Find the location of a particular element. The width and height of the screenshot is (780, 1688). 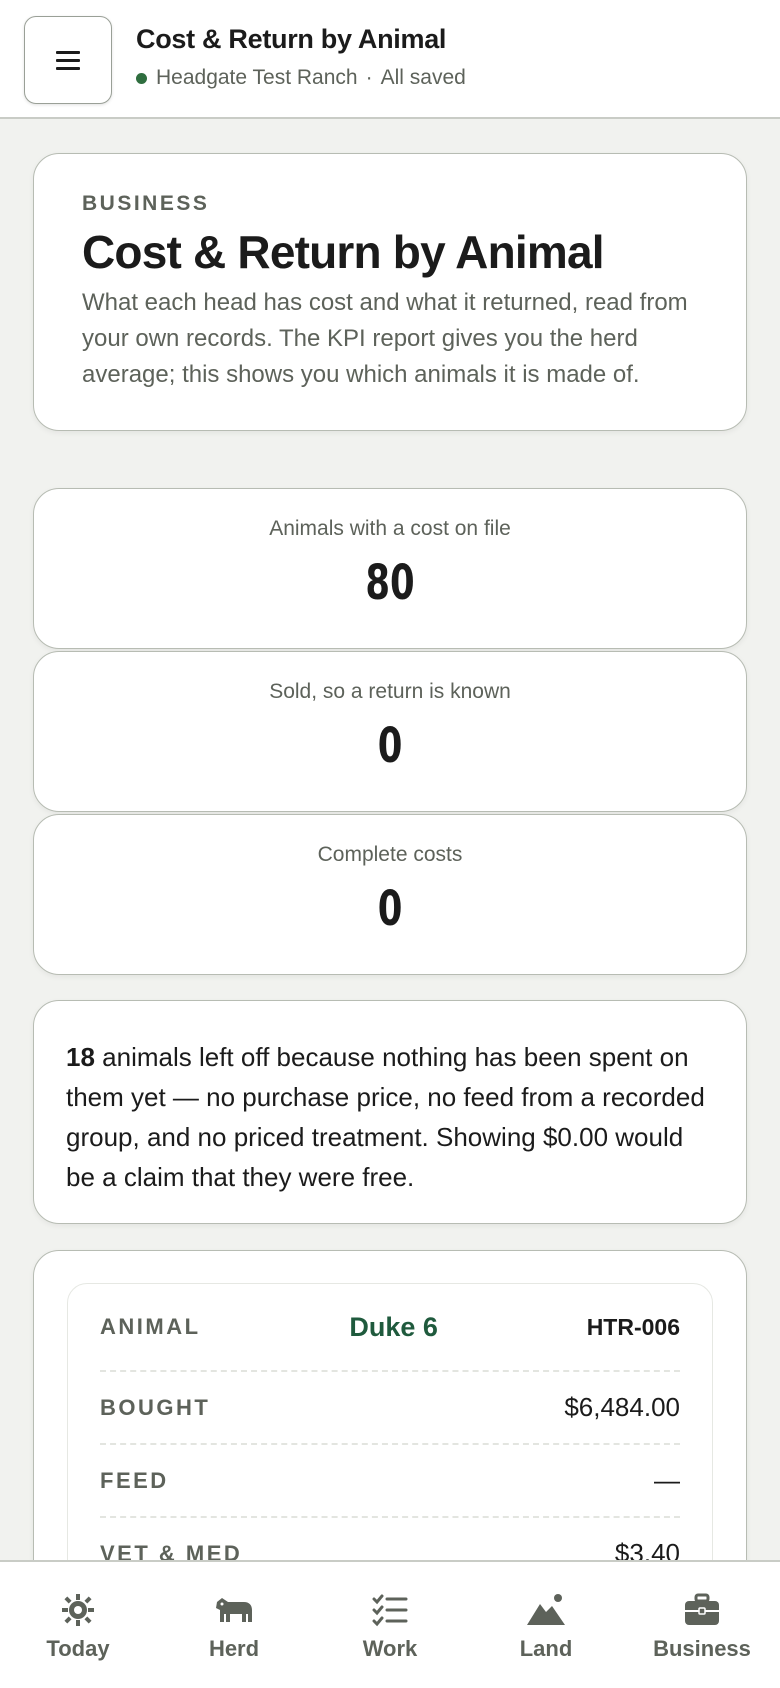

hamburger-icon is located at coordinates (68, 60).